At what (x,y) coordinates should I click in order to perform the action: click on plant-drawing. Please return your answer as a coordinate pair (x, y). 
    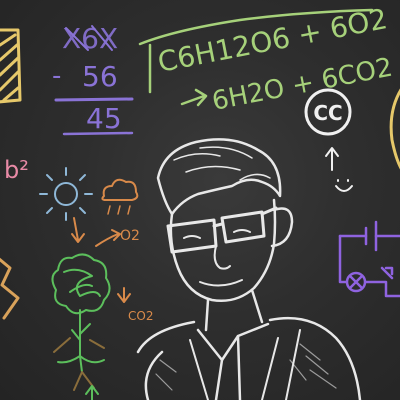
    Looking at the image, I should click on (81, 313).